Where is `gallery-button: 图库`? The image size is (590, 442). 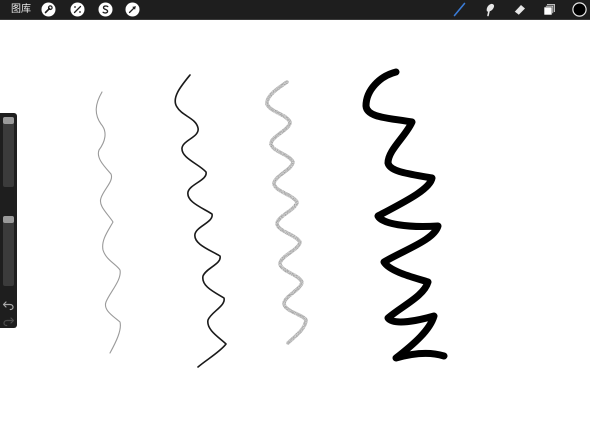 gallery-button: 图库 is located at coordinates (21, 9).